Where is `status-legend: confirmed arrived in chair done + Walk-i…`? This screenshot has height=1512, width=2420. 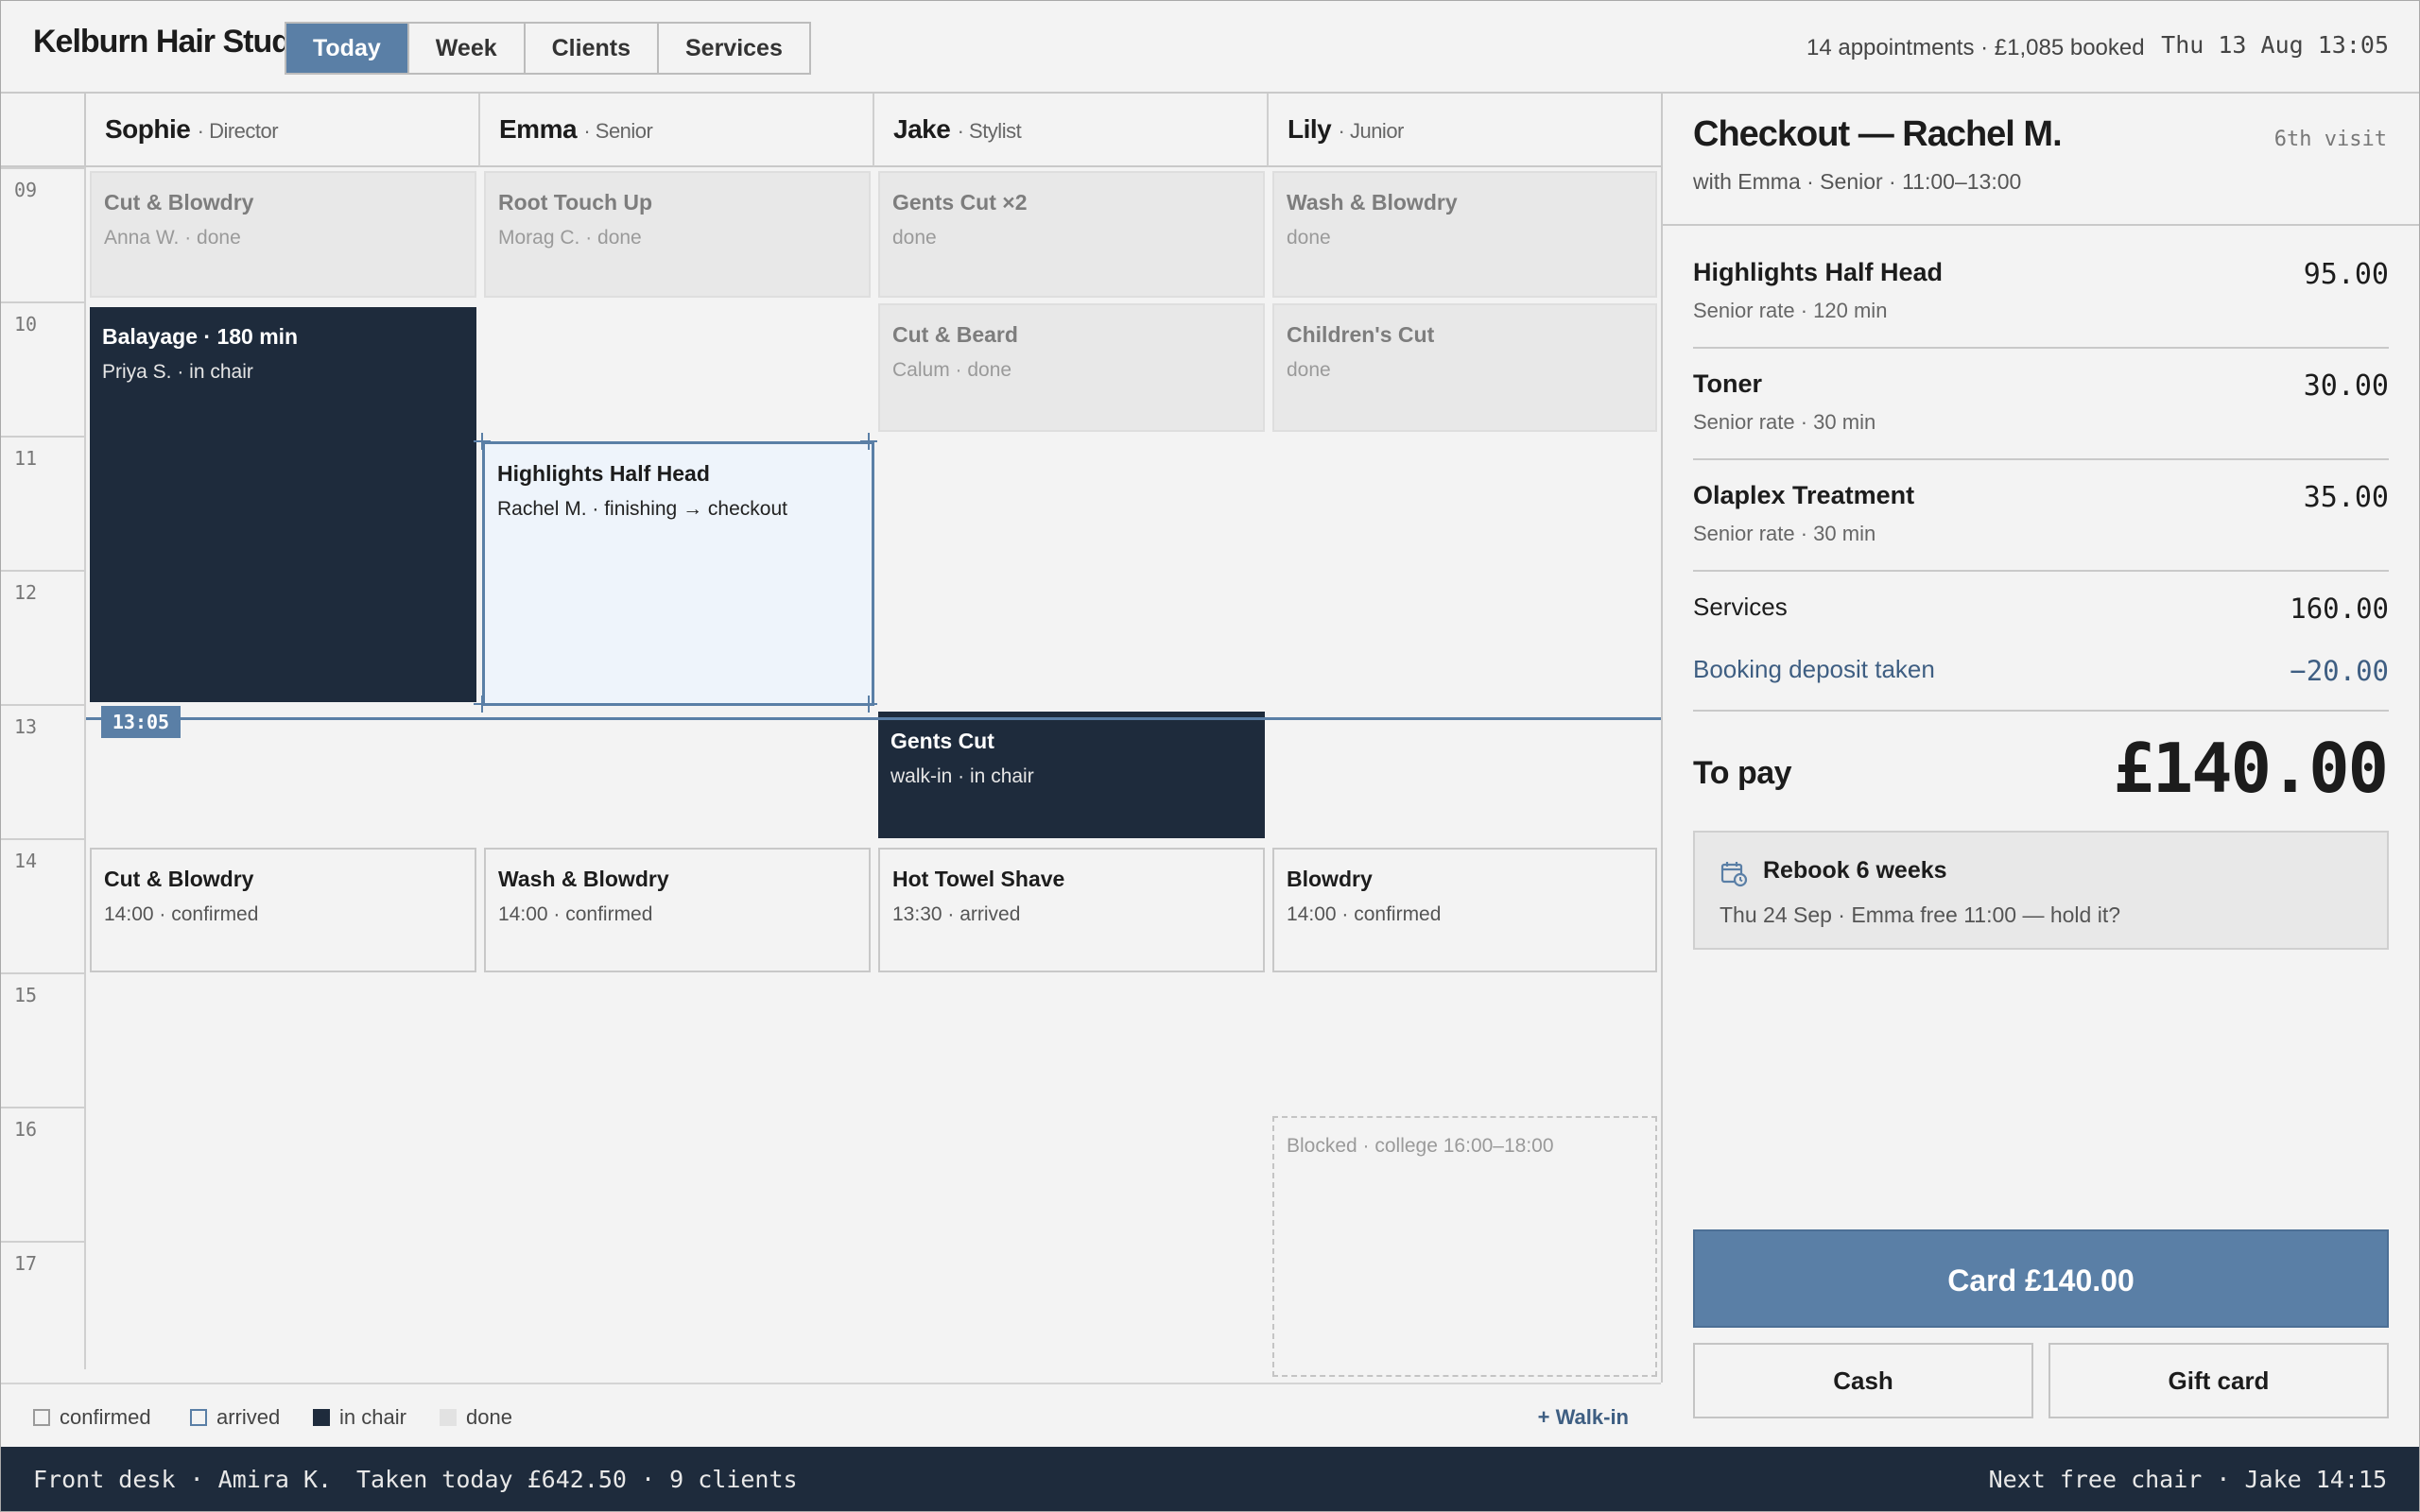 status-legend: confirmed arrived in chair done + Walk-i… is located at coordinates (831, 1415).